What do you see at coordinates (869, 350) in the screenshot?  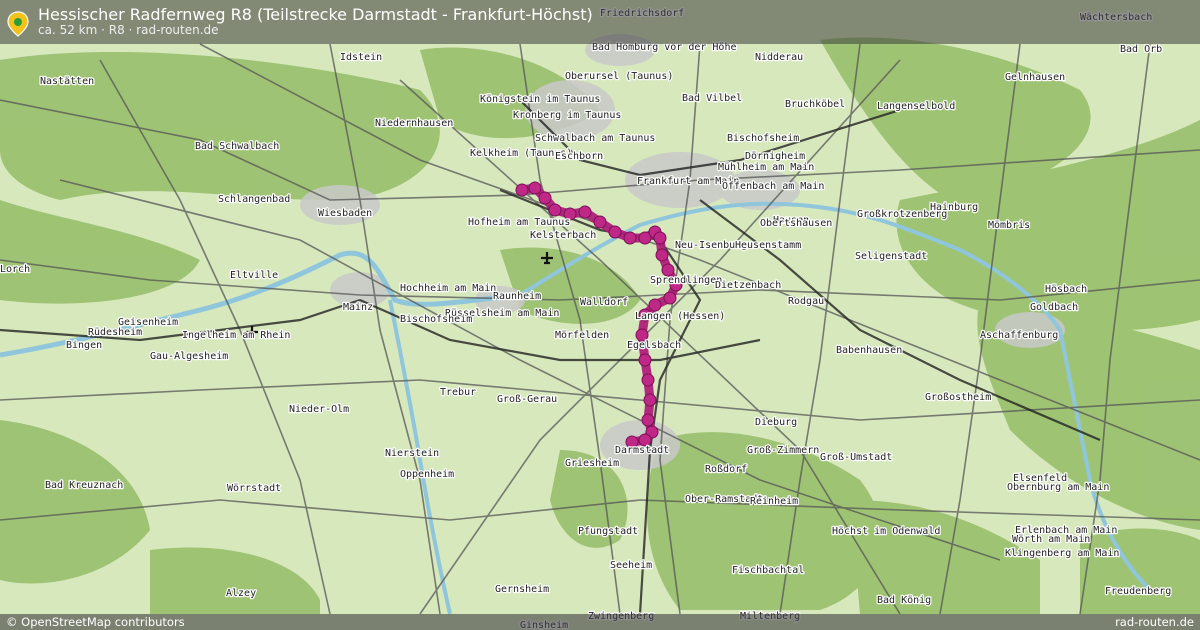 I see `place-label: Babenhausen` at bounding box center [869, 350].